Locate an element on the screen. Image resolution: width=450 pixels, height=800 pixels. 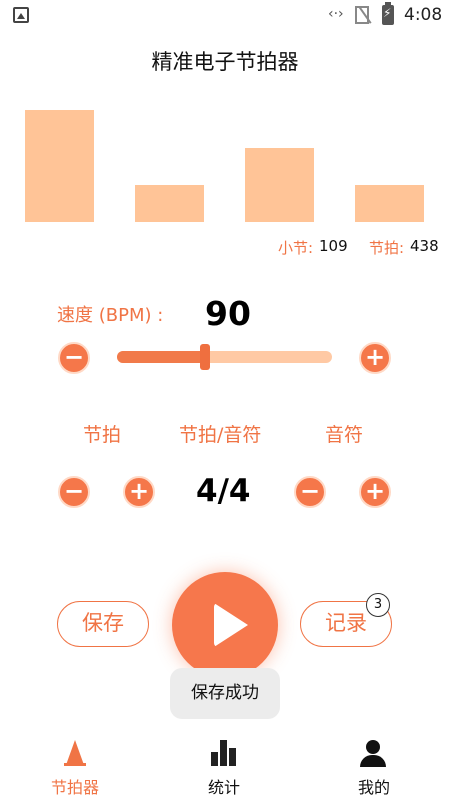
note-increase-button: + is located at coordinates (375, 492).